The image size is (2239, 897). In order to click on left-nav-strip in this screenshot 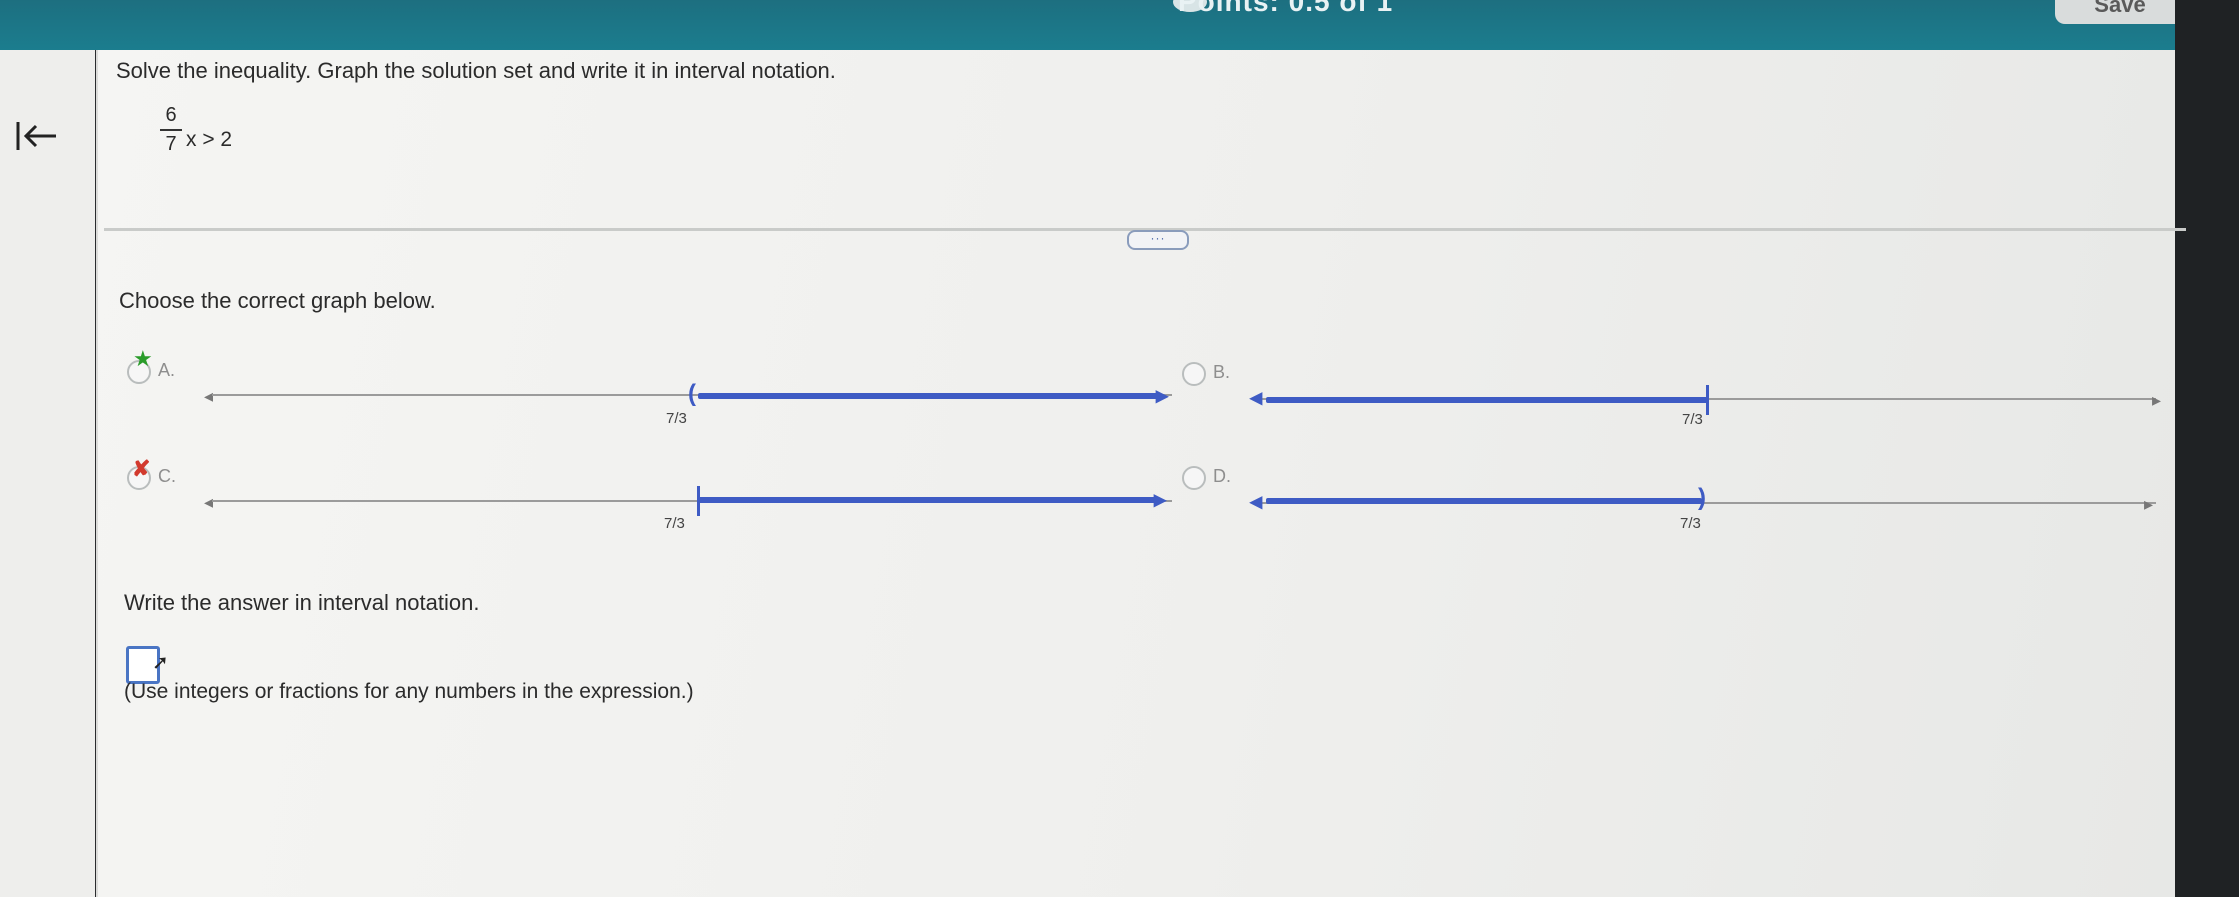, I will do `click(47, 473)`.